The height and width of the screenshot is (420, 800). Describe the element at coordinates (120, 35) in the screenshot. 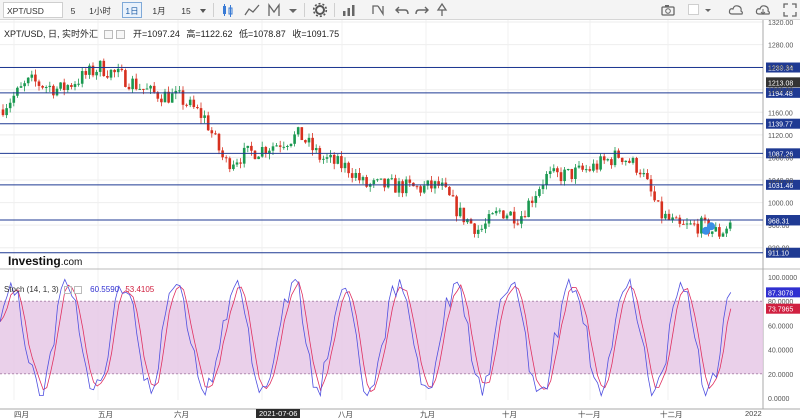

I see `legend-hide-box` at that location.